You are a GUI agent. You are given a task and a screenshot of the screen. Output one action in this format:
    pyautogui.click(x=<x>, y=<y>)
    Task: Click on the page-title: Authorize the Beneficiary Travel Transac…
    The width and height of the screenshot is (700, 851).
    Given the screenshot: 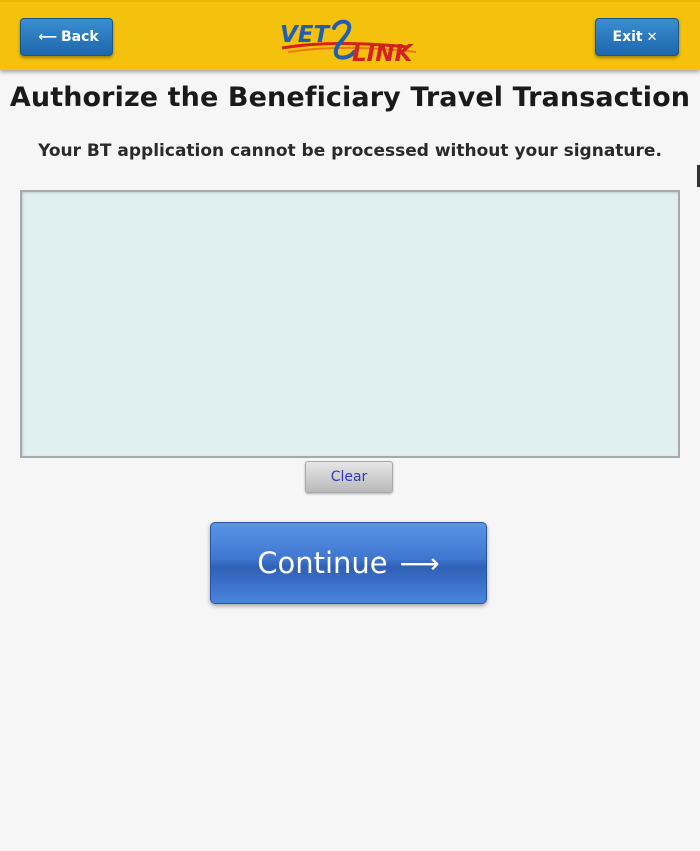 What is the action you would take?
    pyautogui.click(x=350, y=97)
    